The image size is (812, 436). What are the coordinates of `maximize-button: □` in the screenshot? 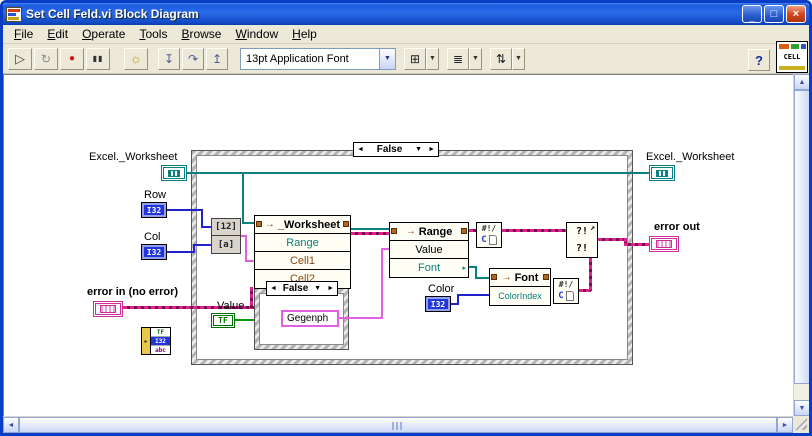 It's located at (774, 14).